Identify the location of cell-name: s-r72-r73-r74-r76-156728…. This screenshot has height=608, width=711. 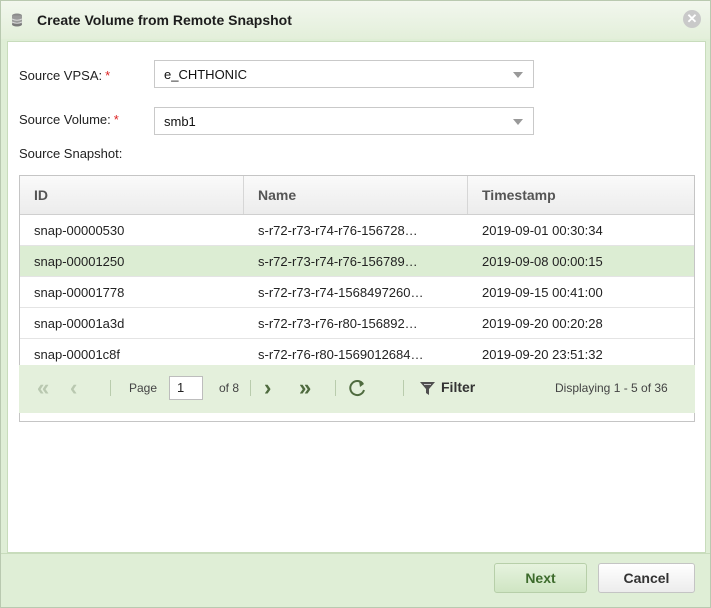
(338, 230).